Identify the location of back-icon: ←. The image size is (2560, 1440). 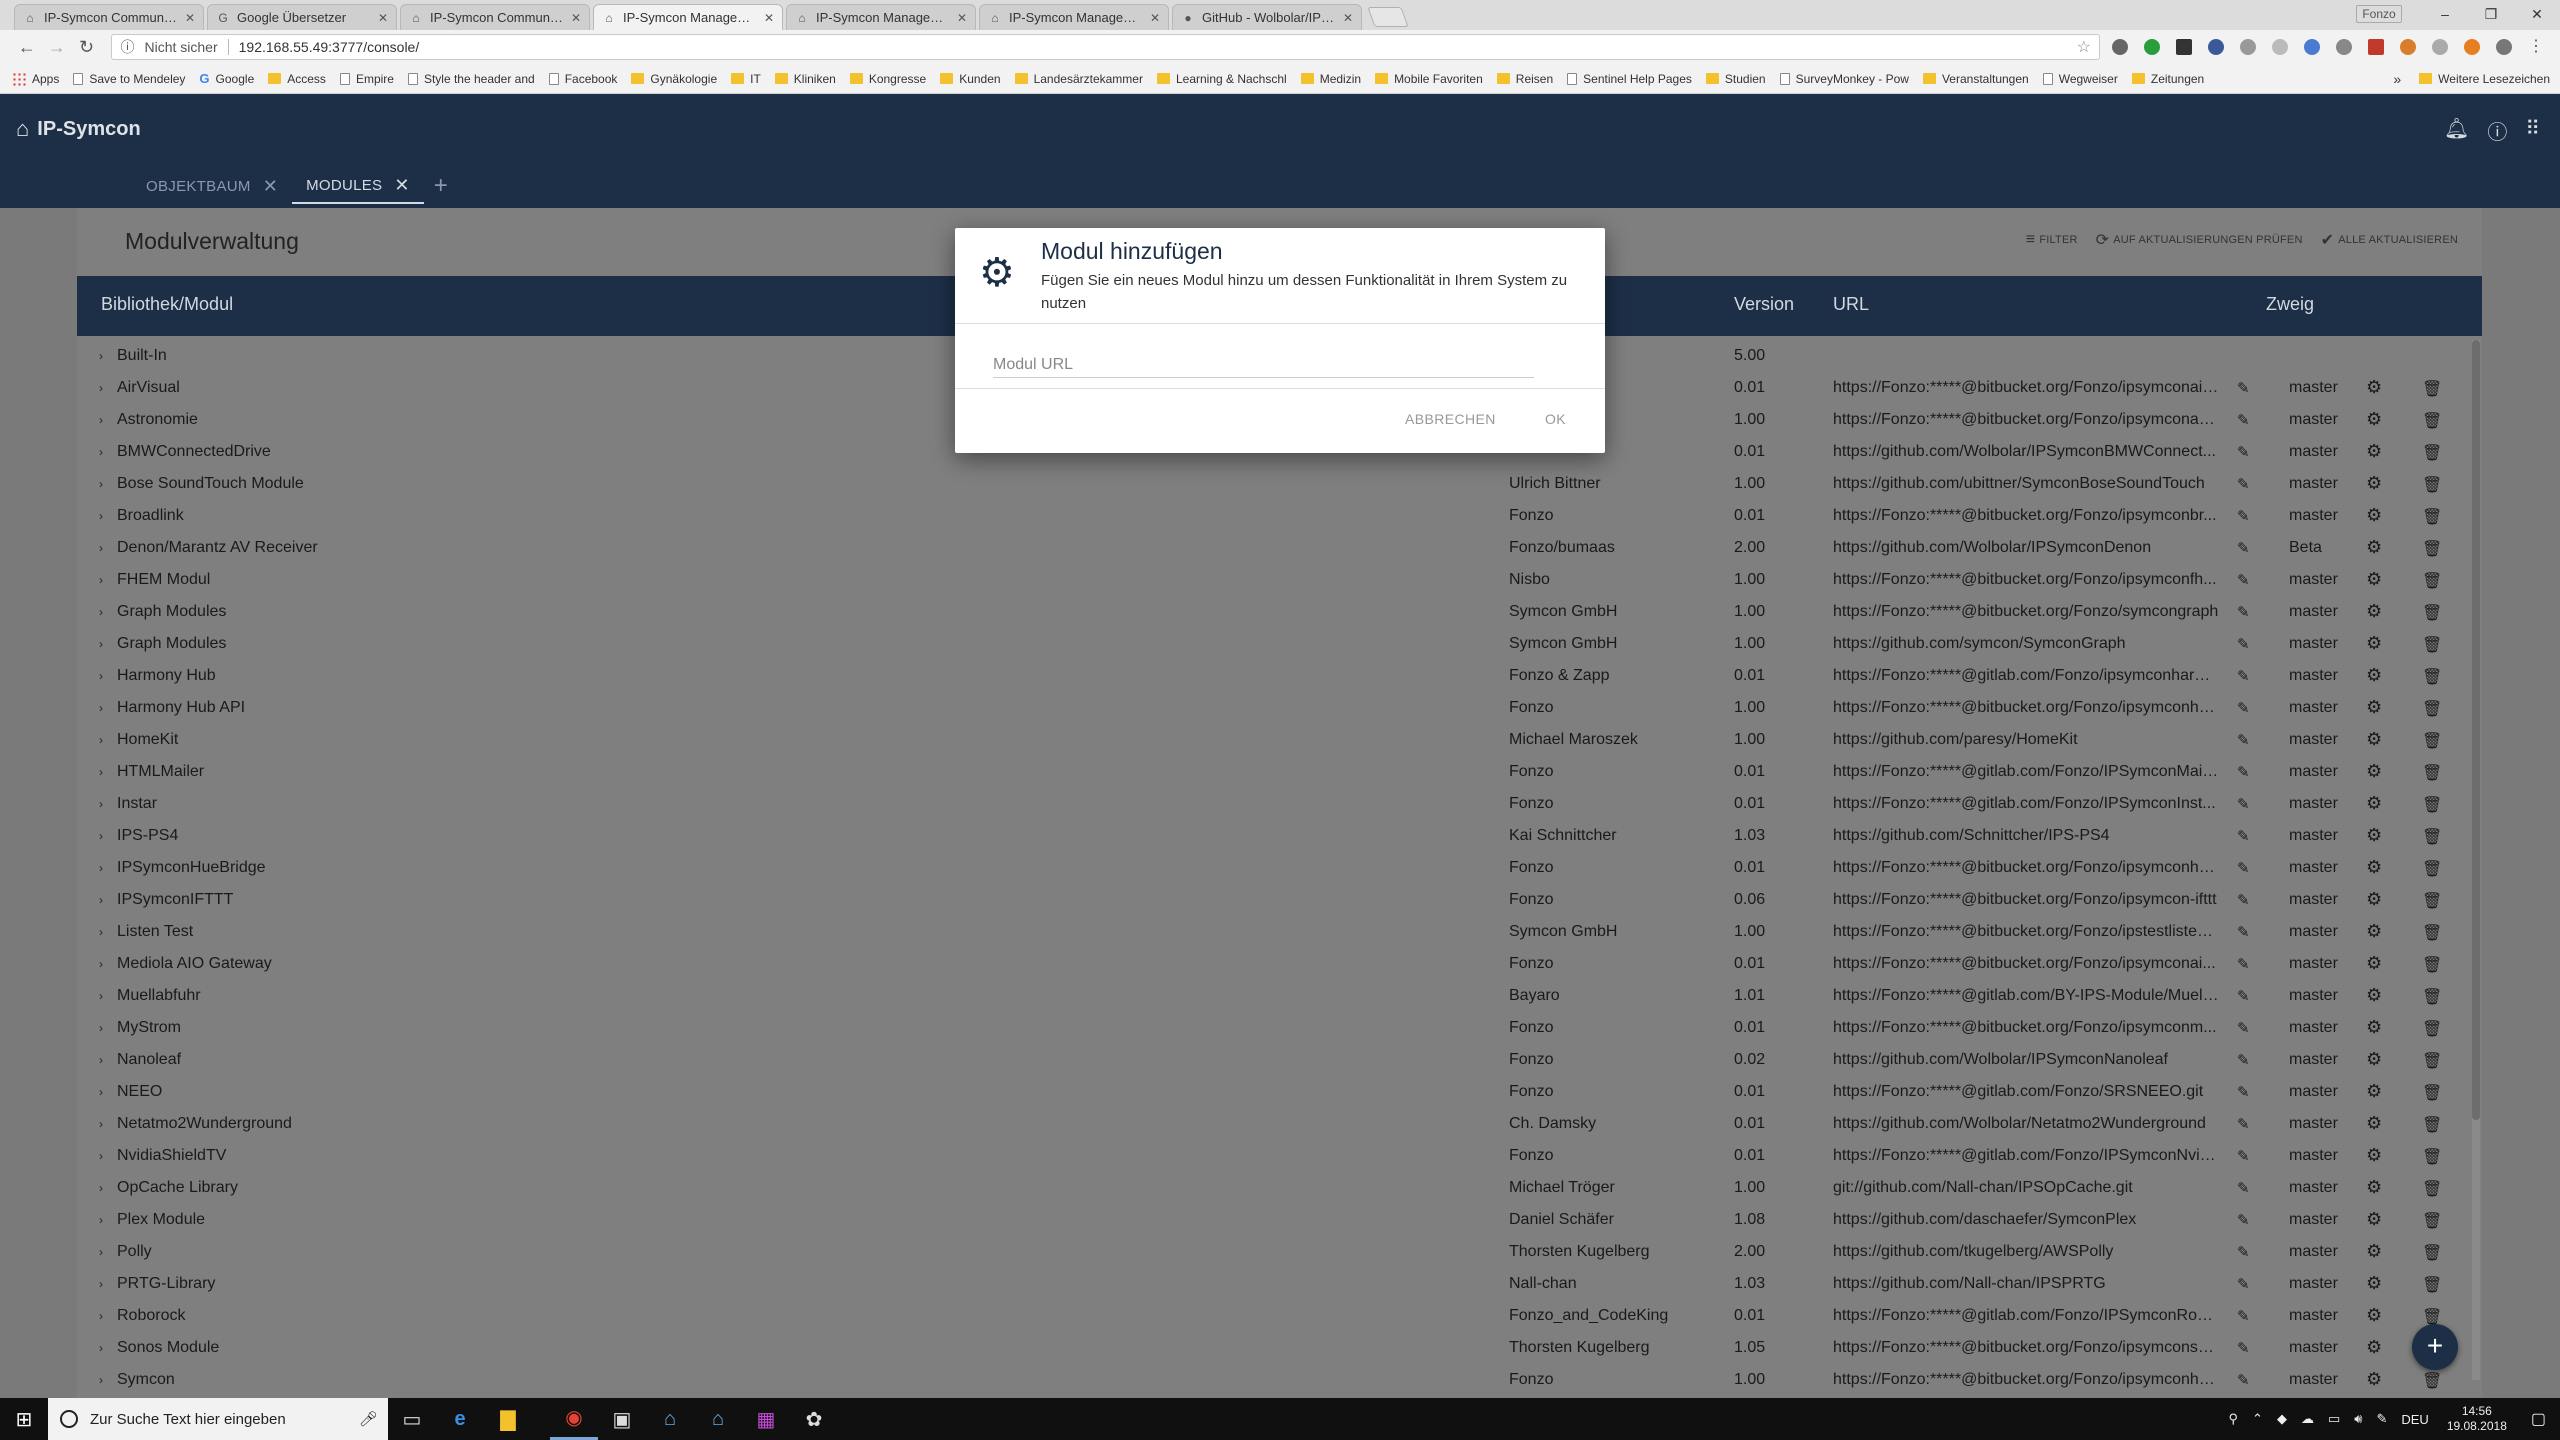
(27, 47).